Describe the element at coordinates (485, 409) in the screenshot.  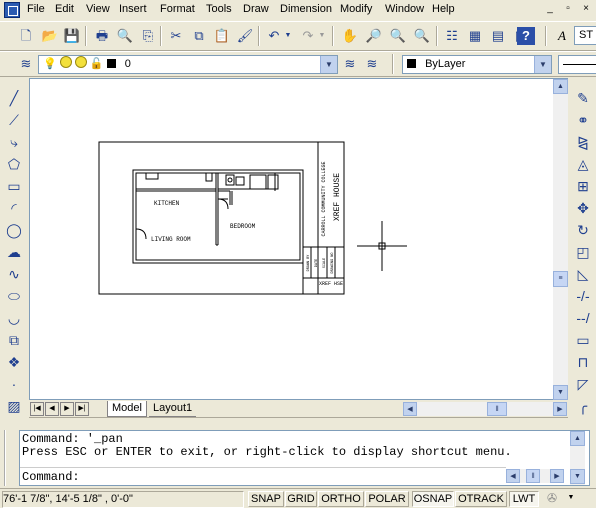
I see `horizontal-scrollbar: ◀ ⦀ ▶` at that location.